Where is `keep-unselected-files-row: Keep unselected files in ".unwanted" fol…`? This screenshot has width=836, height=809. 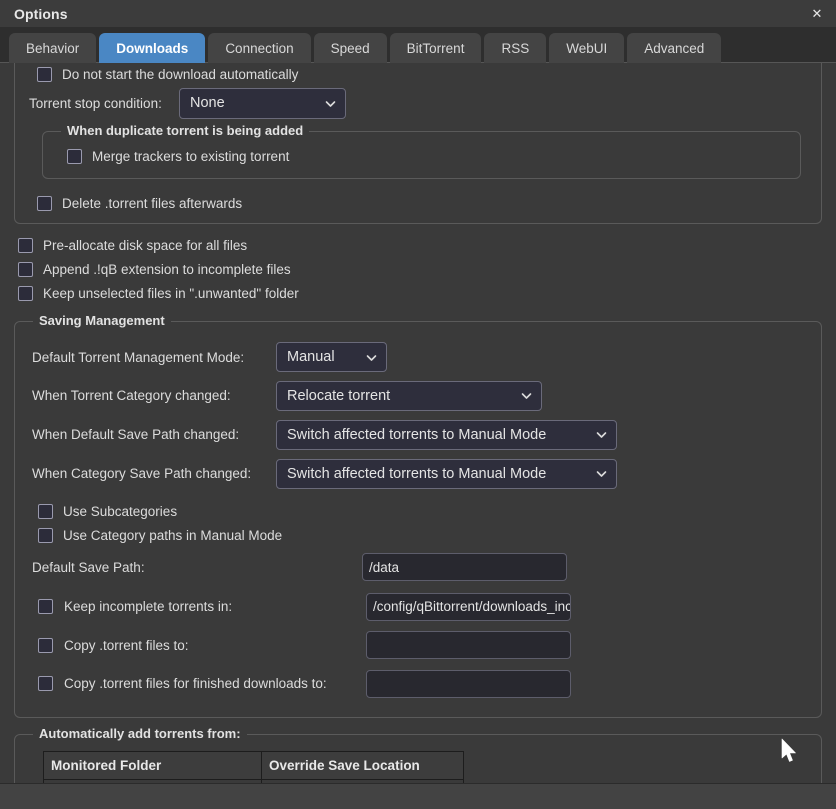
keep-unselected-files-row: Keep unselected files in ".unwanted" fol… is located at coordinates (420, 293).